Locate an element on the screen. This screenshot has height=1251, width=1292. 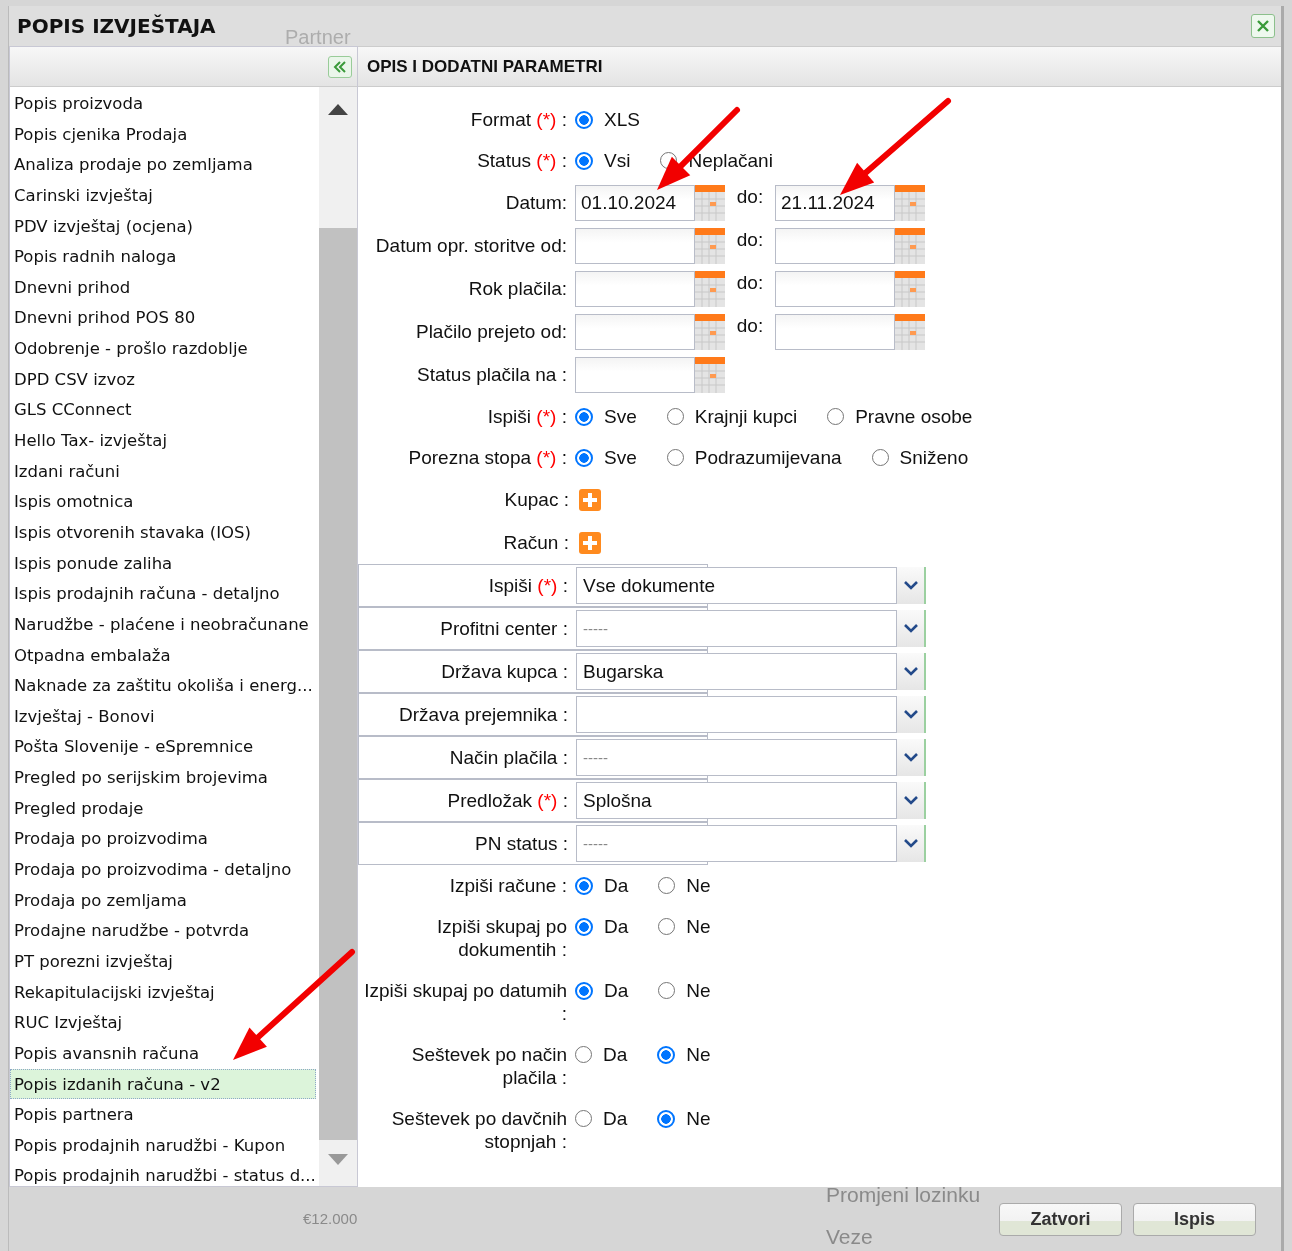
report-list-item: Carinski izvještaj is located at coordinates (163, 195).